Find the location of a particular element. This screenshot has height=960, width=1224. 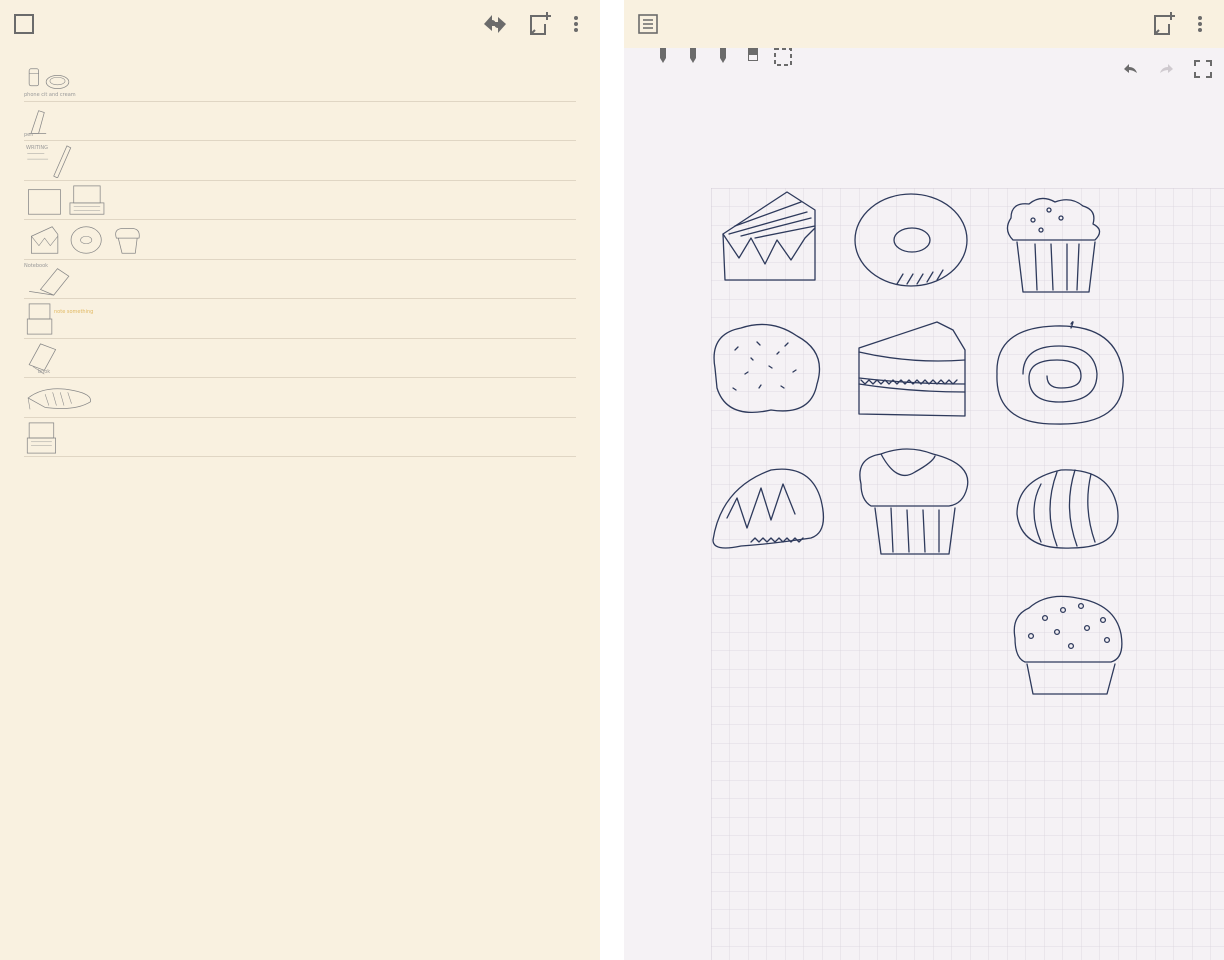

pen-brush-icon is located at coordinates (723, 59).